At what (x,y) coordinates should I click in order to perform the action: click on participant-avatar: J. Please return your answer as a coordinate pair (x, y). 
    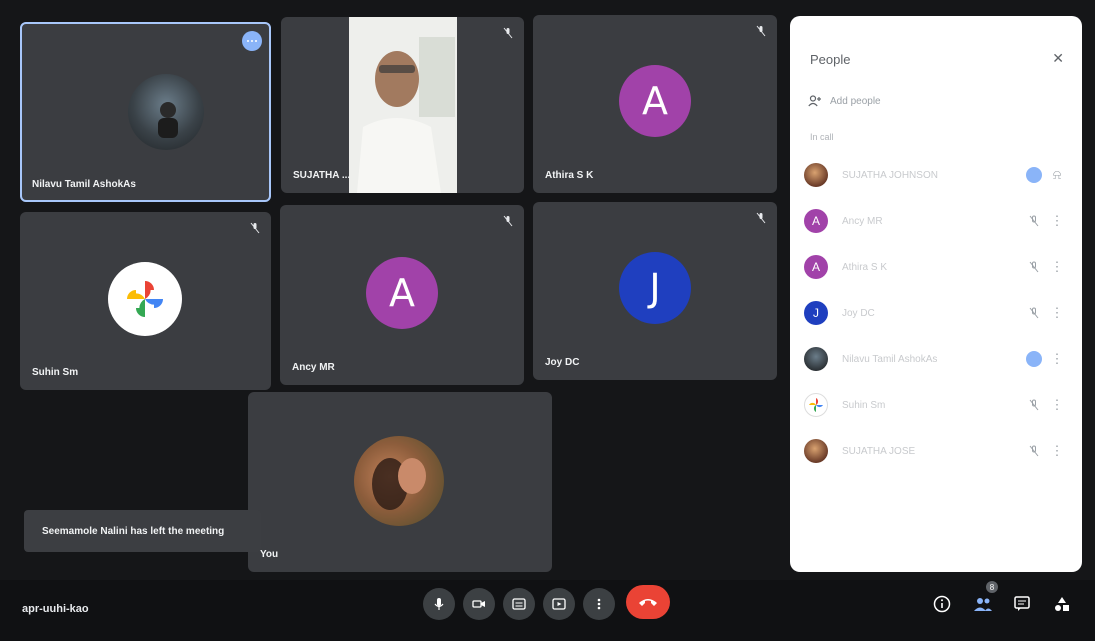
    Looking at the image, I should click on (655, 288).